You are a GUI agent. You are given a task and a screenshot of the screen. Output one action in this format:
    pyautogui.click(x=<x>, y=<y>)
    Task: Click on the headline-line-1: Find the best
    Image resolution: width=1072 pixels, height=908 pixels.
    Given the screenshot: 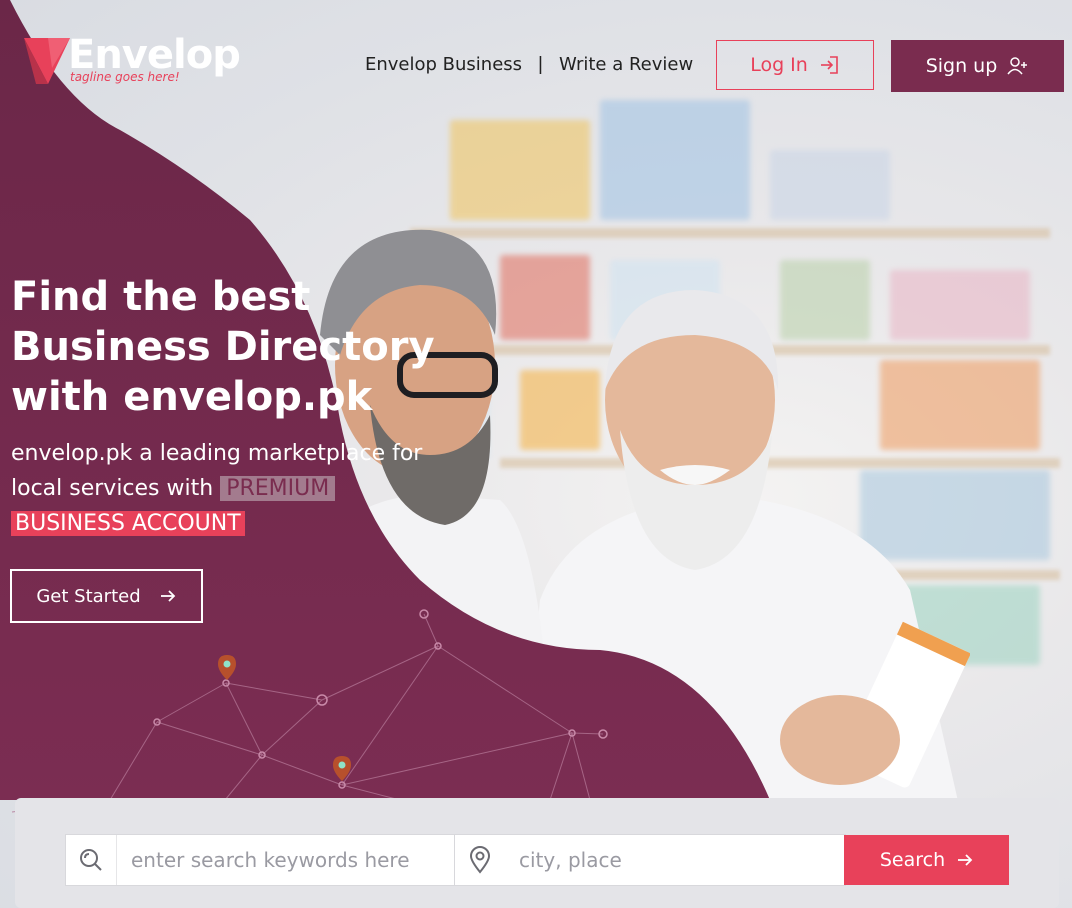 What is the action you would take?
    pyautogui.click(x=161, y=297)
    